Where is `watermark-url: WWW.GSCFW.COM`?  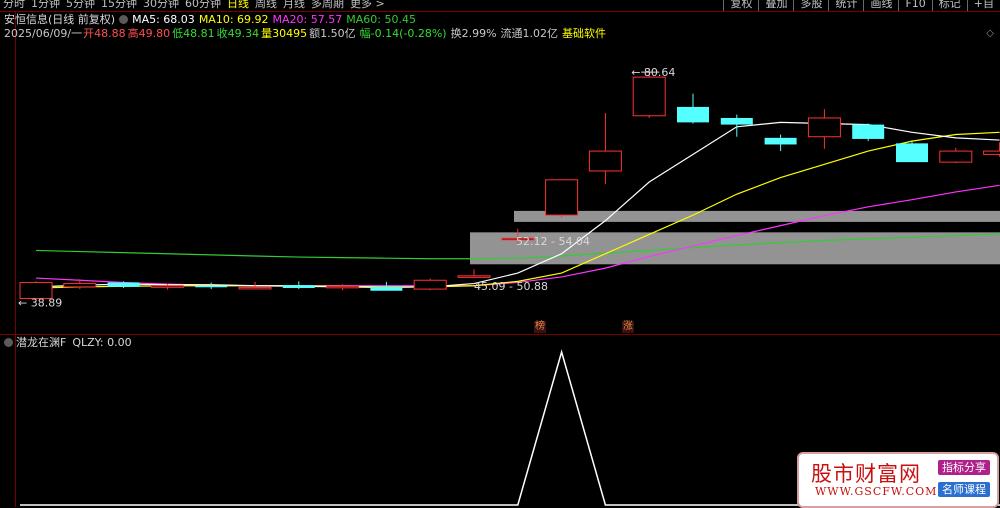 watermark-url: WWW.GSCFW.COM is located at coordinates (876, 491).